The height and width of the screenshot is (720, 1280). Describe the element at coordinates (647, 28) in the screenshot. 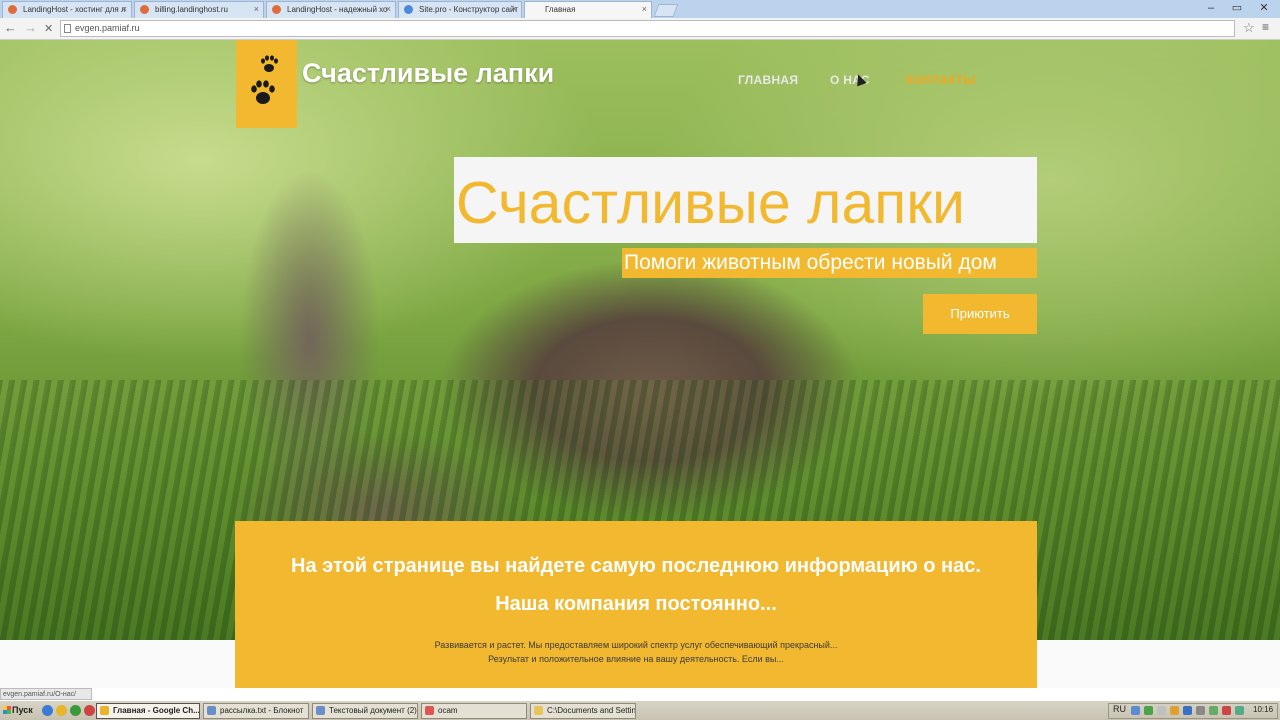

I see `address-bar: evgen.pamiaf.ru` at that location.